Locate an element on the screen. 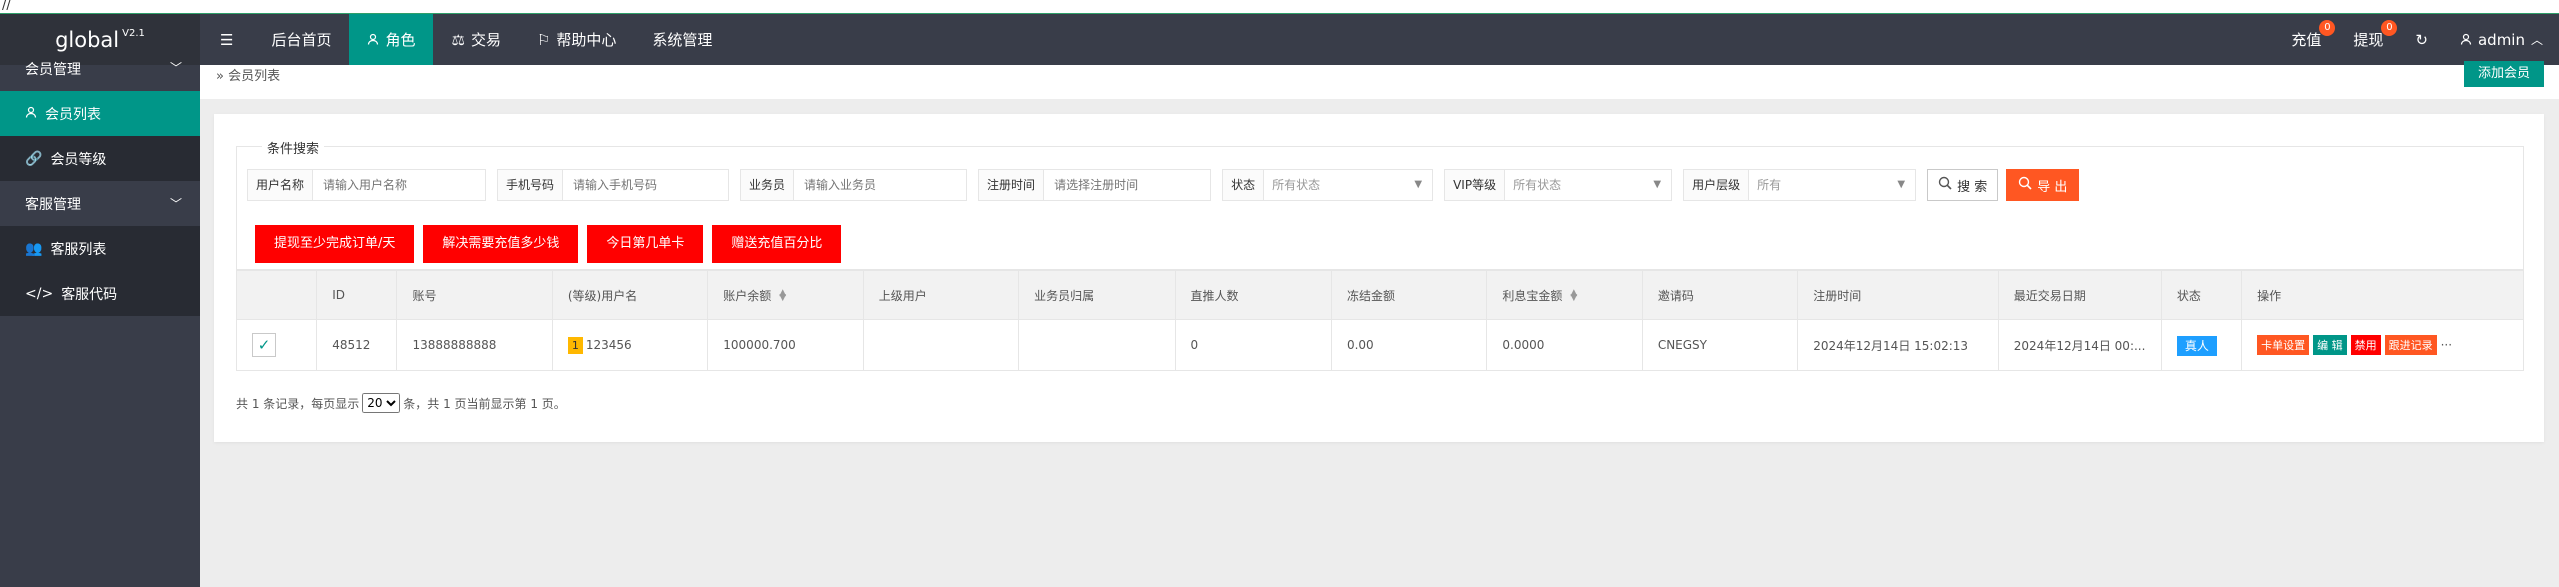 The height and width of the screenshot is (587, 2559). export-icon is located at coordinates (2025, 185).